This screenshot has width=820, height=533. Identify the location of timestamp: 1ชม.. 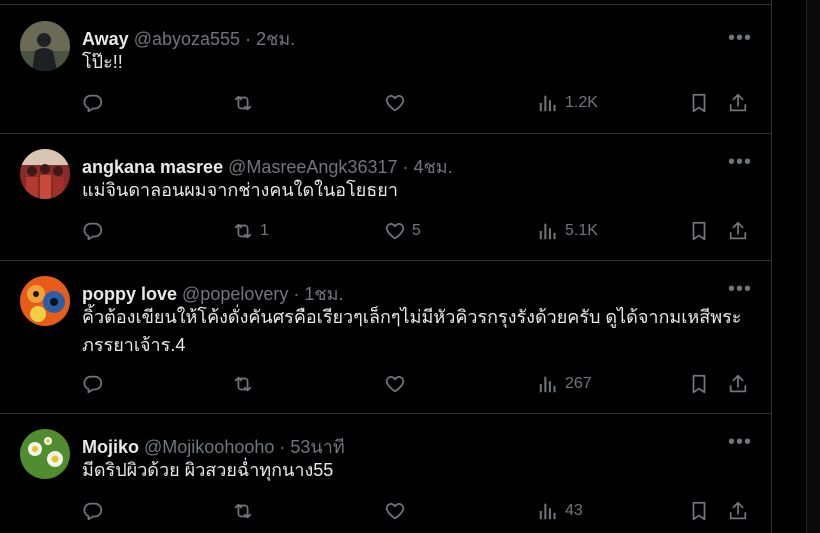
(323, 294).